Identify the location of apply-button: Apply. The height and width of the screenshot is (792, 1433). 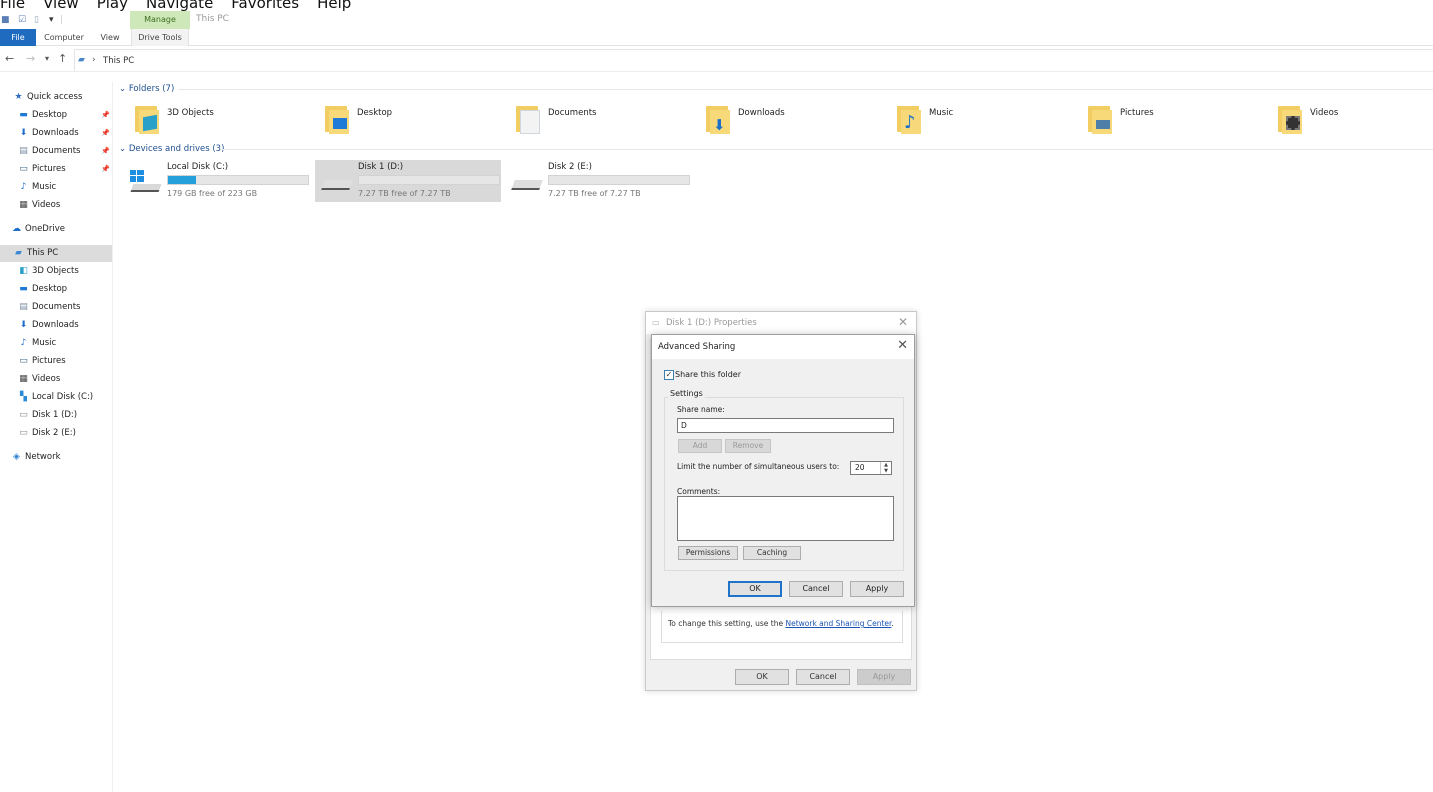
(877, 589).